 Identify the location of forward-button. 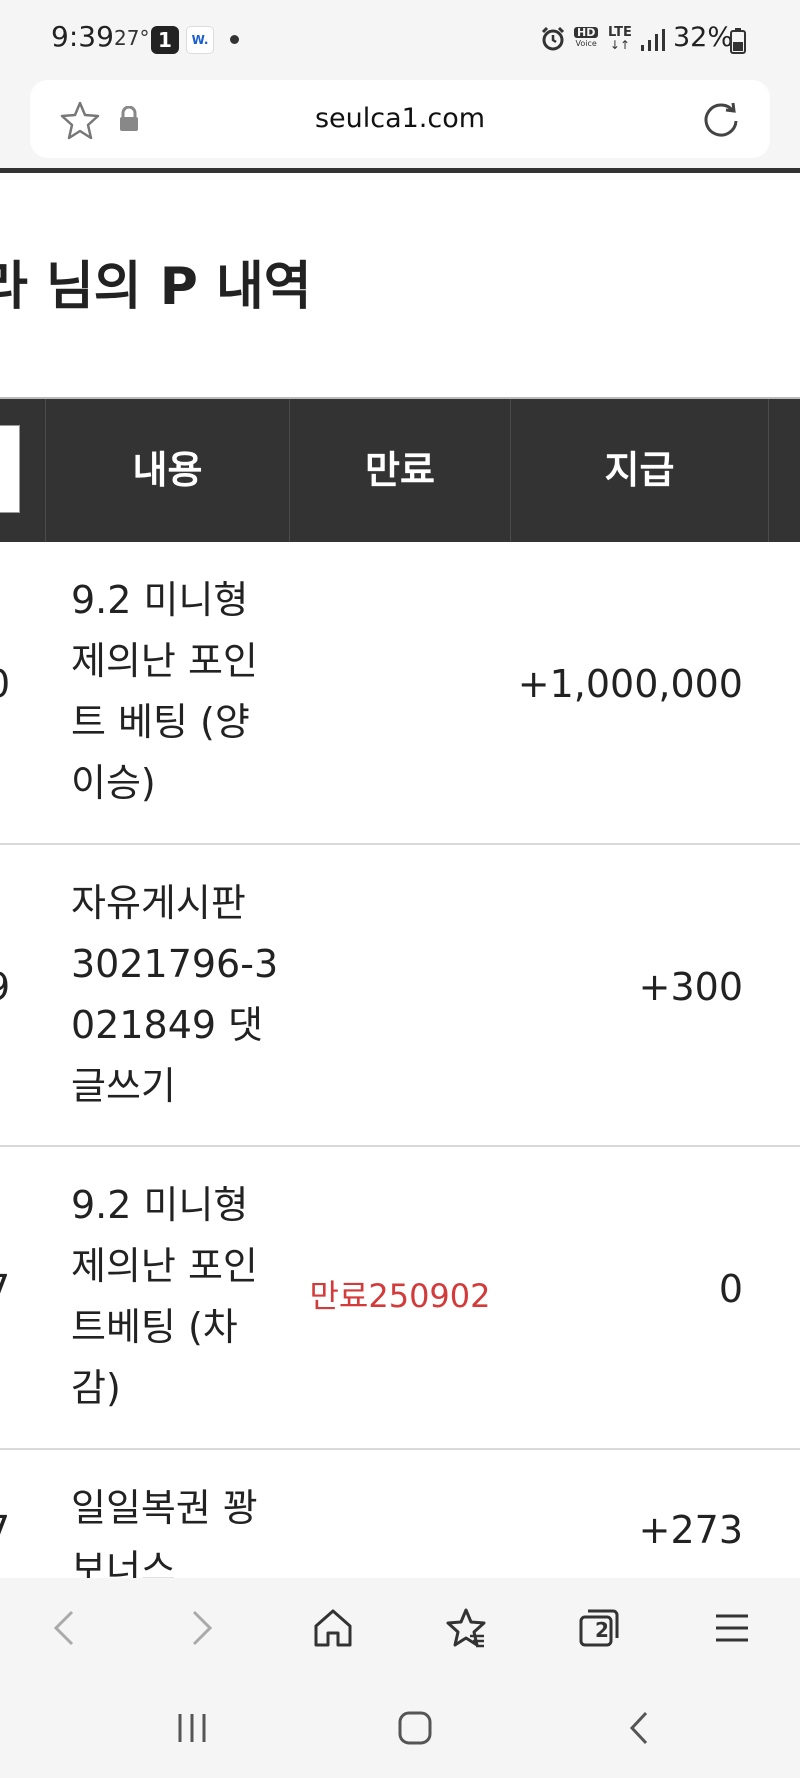
(201, 1628).